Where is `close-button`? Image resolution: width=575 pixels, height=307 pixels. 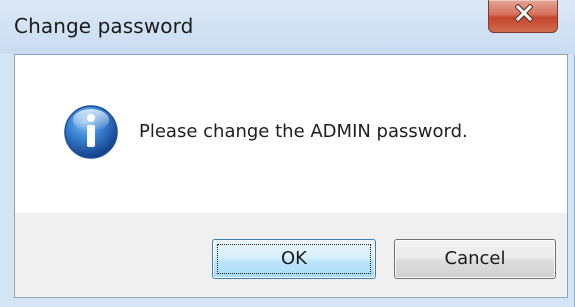 close-button is located at coordinates (523, 16).